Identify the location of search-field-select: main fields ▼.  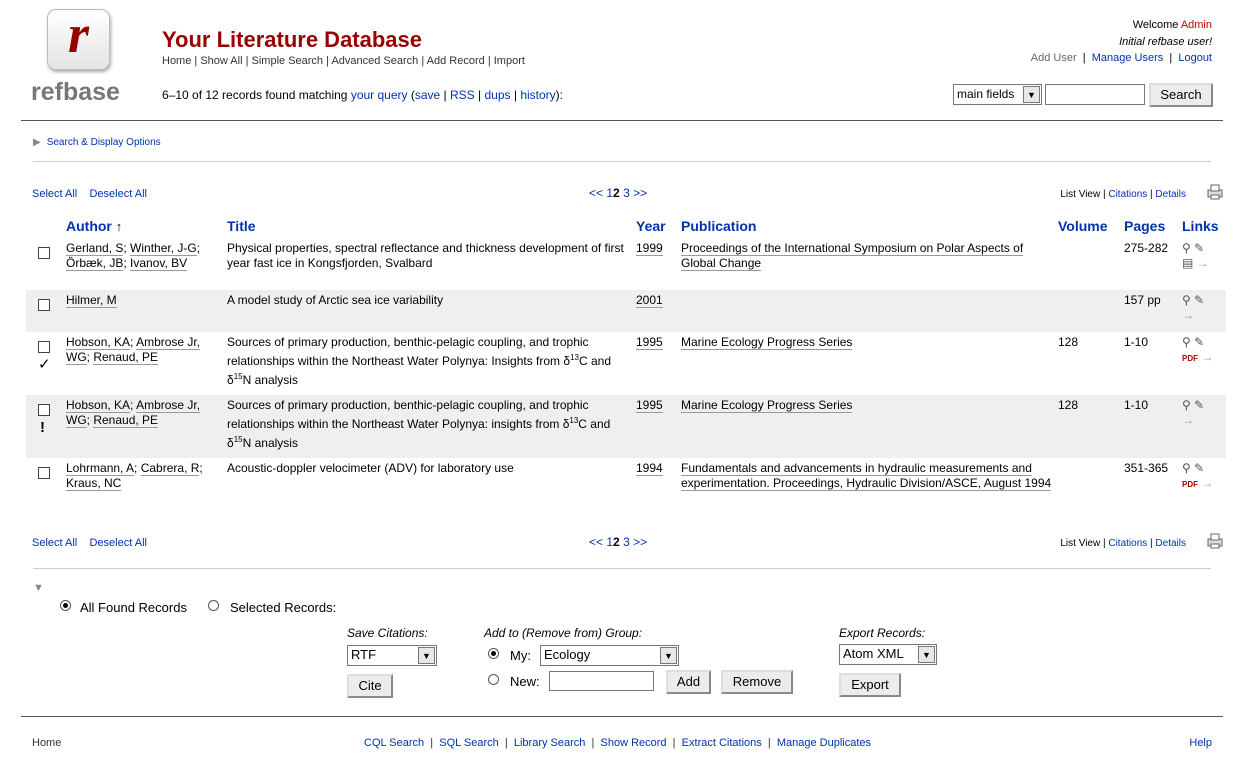
(997, 94).